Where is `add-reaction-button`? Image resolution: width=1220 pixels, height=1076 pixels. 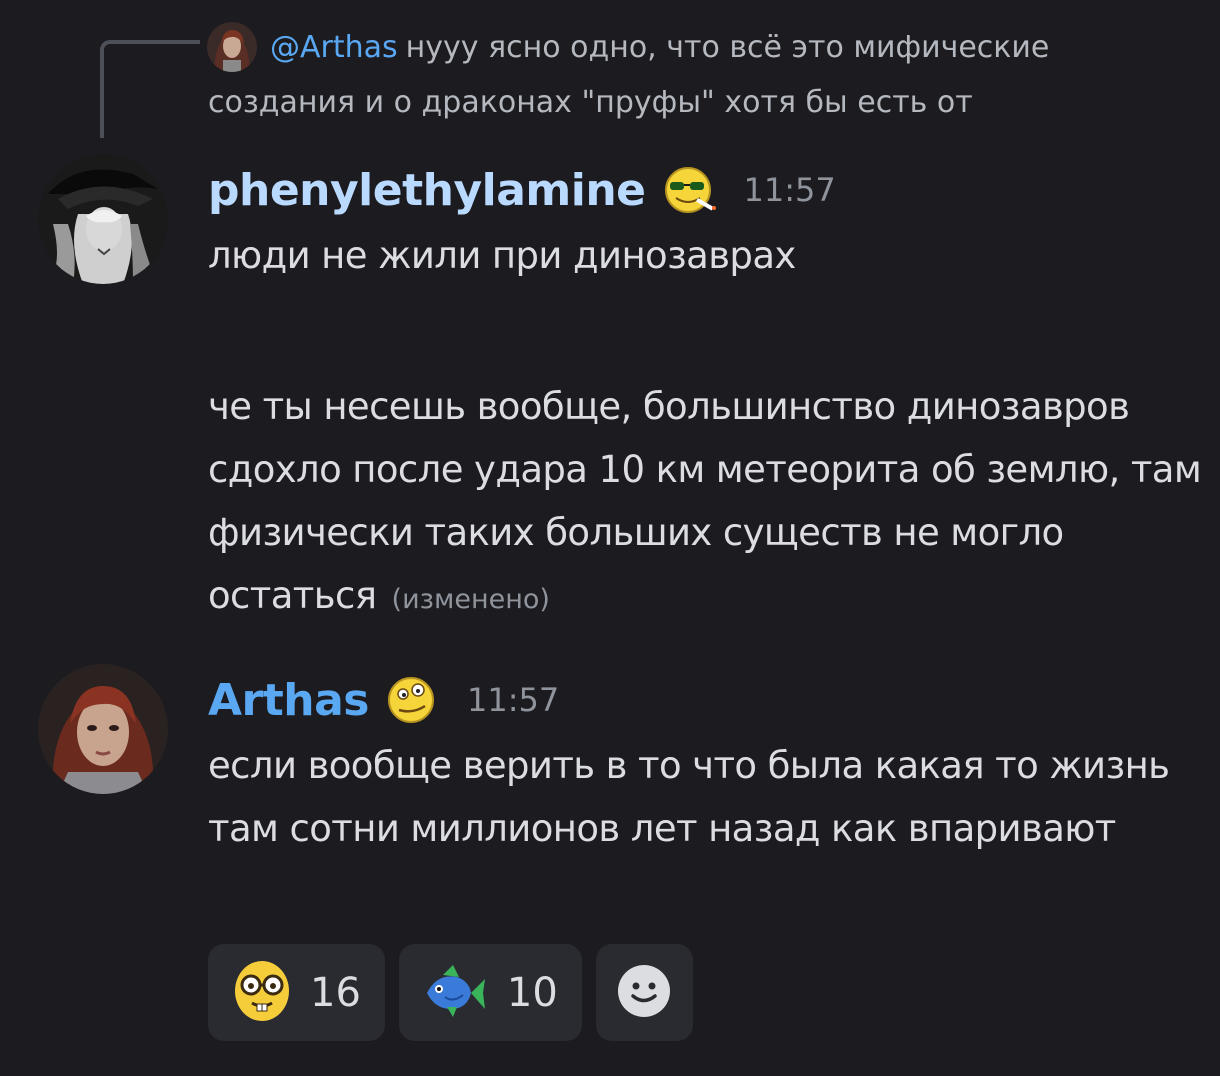 add-reaction-button is located at coordinates (644, 992).